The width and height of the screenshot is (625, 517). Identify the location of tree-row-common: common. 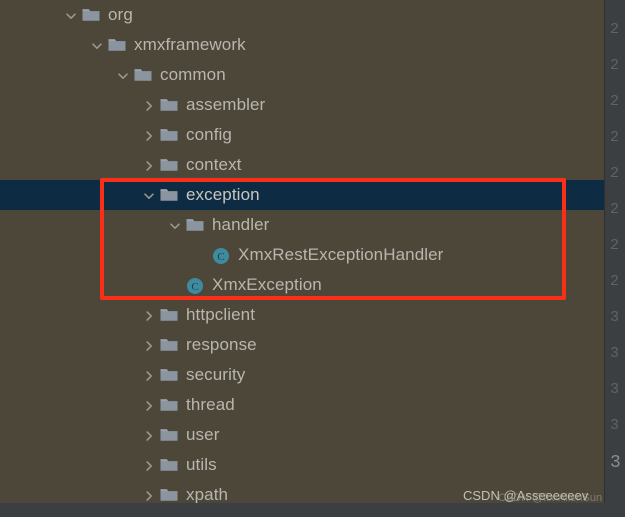
(302, 75).